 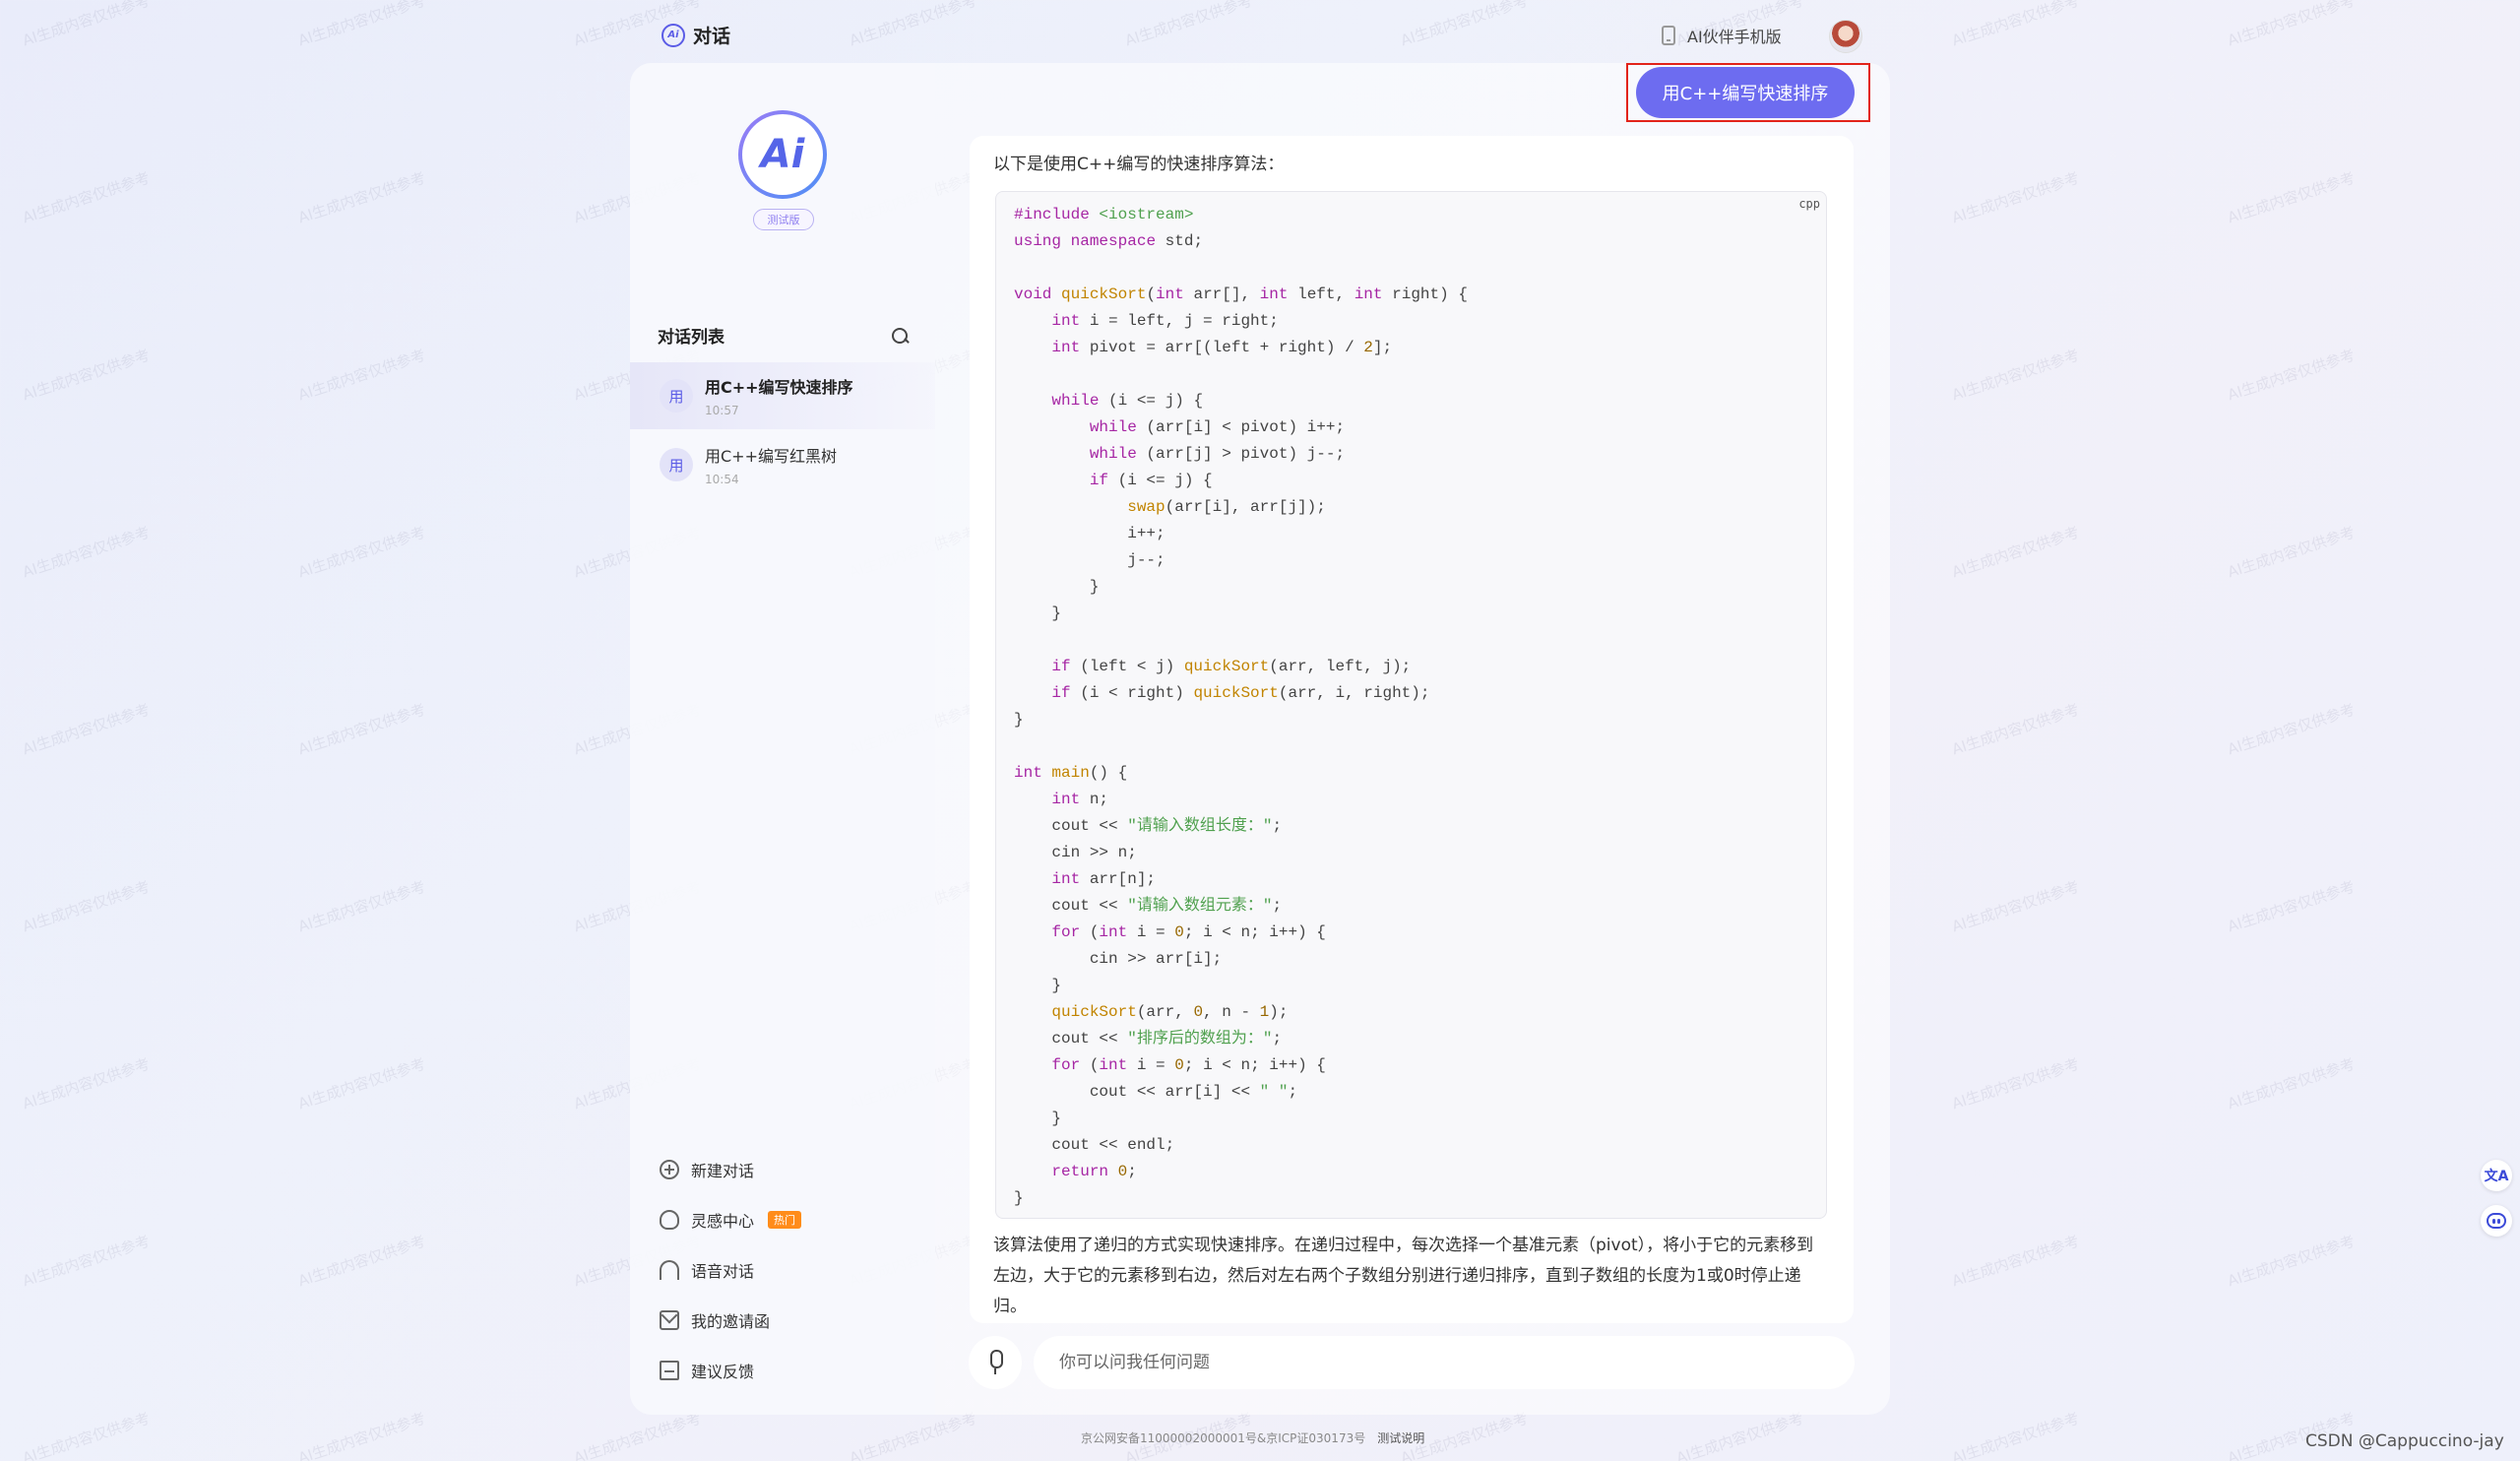 What do you see at coordinates (1745, 92) in the screenshot?
I see `user-message-bubble: 用C++编写快速排序` at bounding box center [1745, 92].